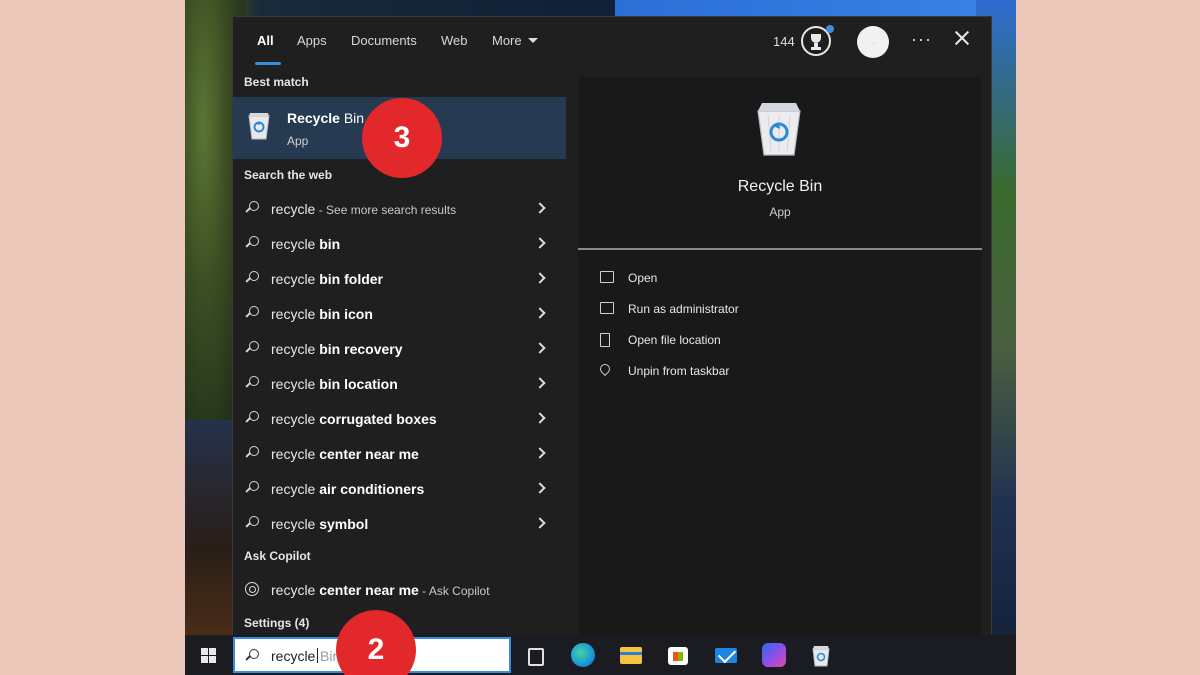  I want to click on chevron-down-icon, so click(532, 40).